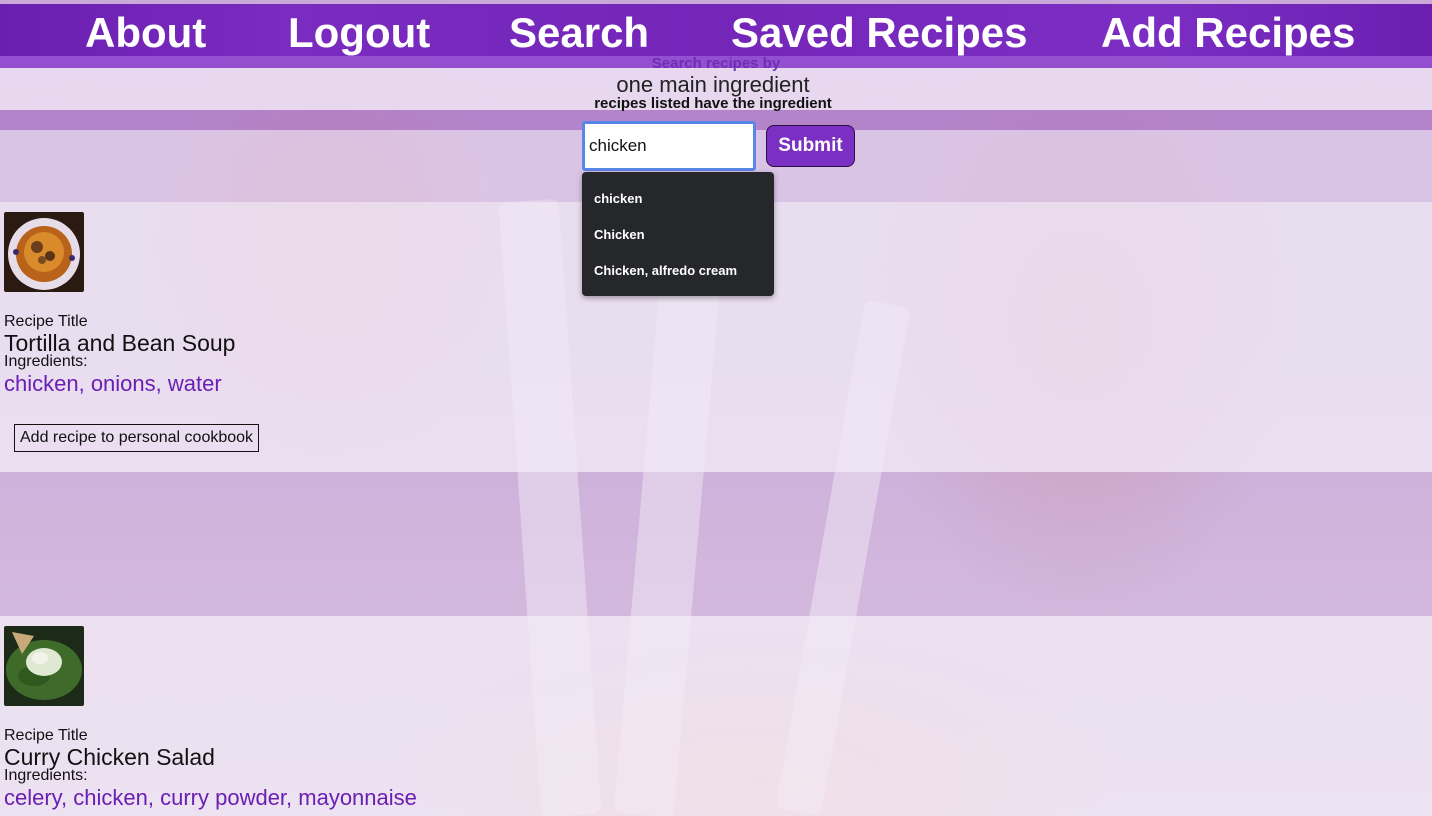 The height and width of the screenshot is (816, 1432). What do you see at coordinates (716, 63) in the screenshot?
I see `search-title: Search recipes by` at bounding box center [716, 63].